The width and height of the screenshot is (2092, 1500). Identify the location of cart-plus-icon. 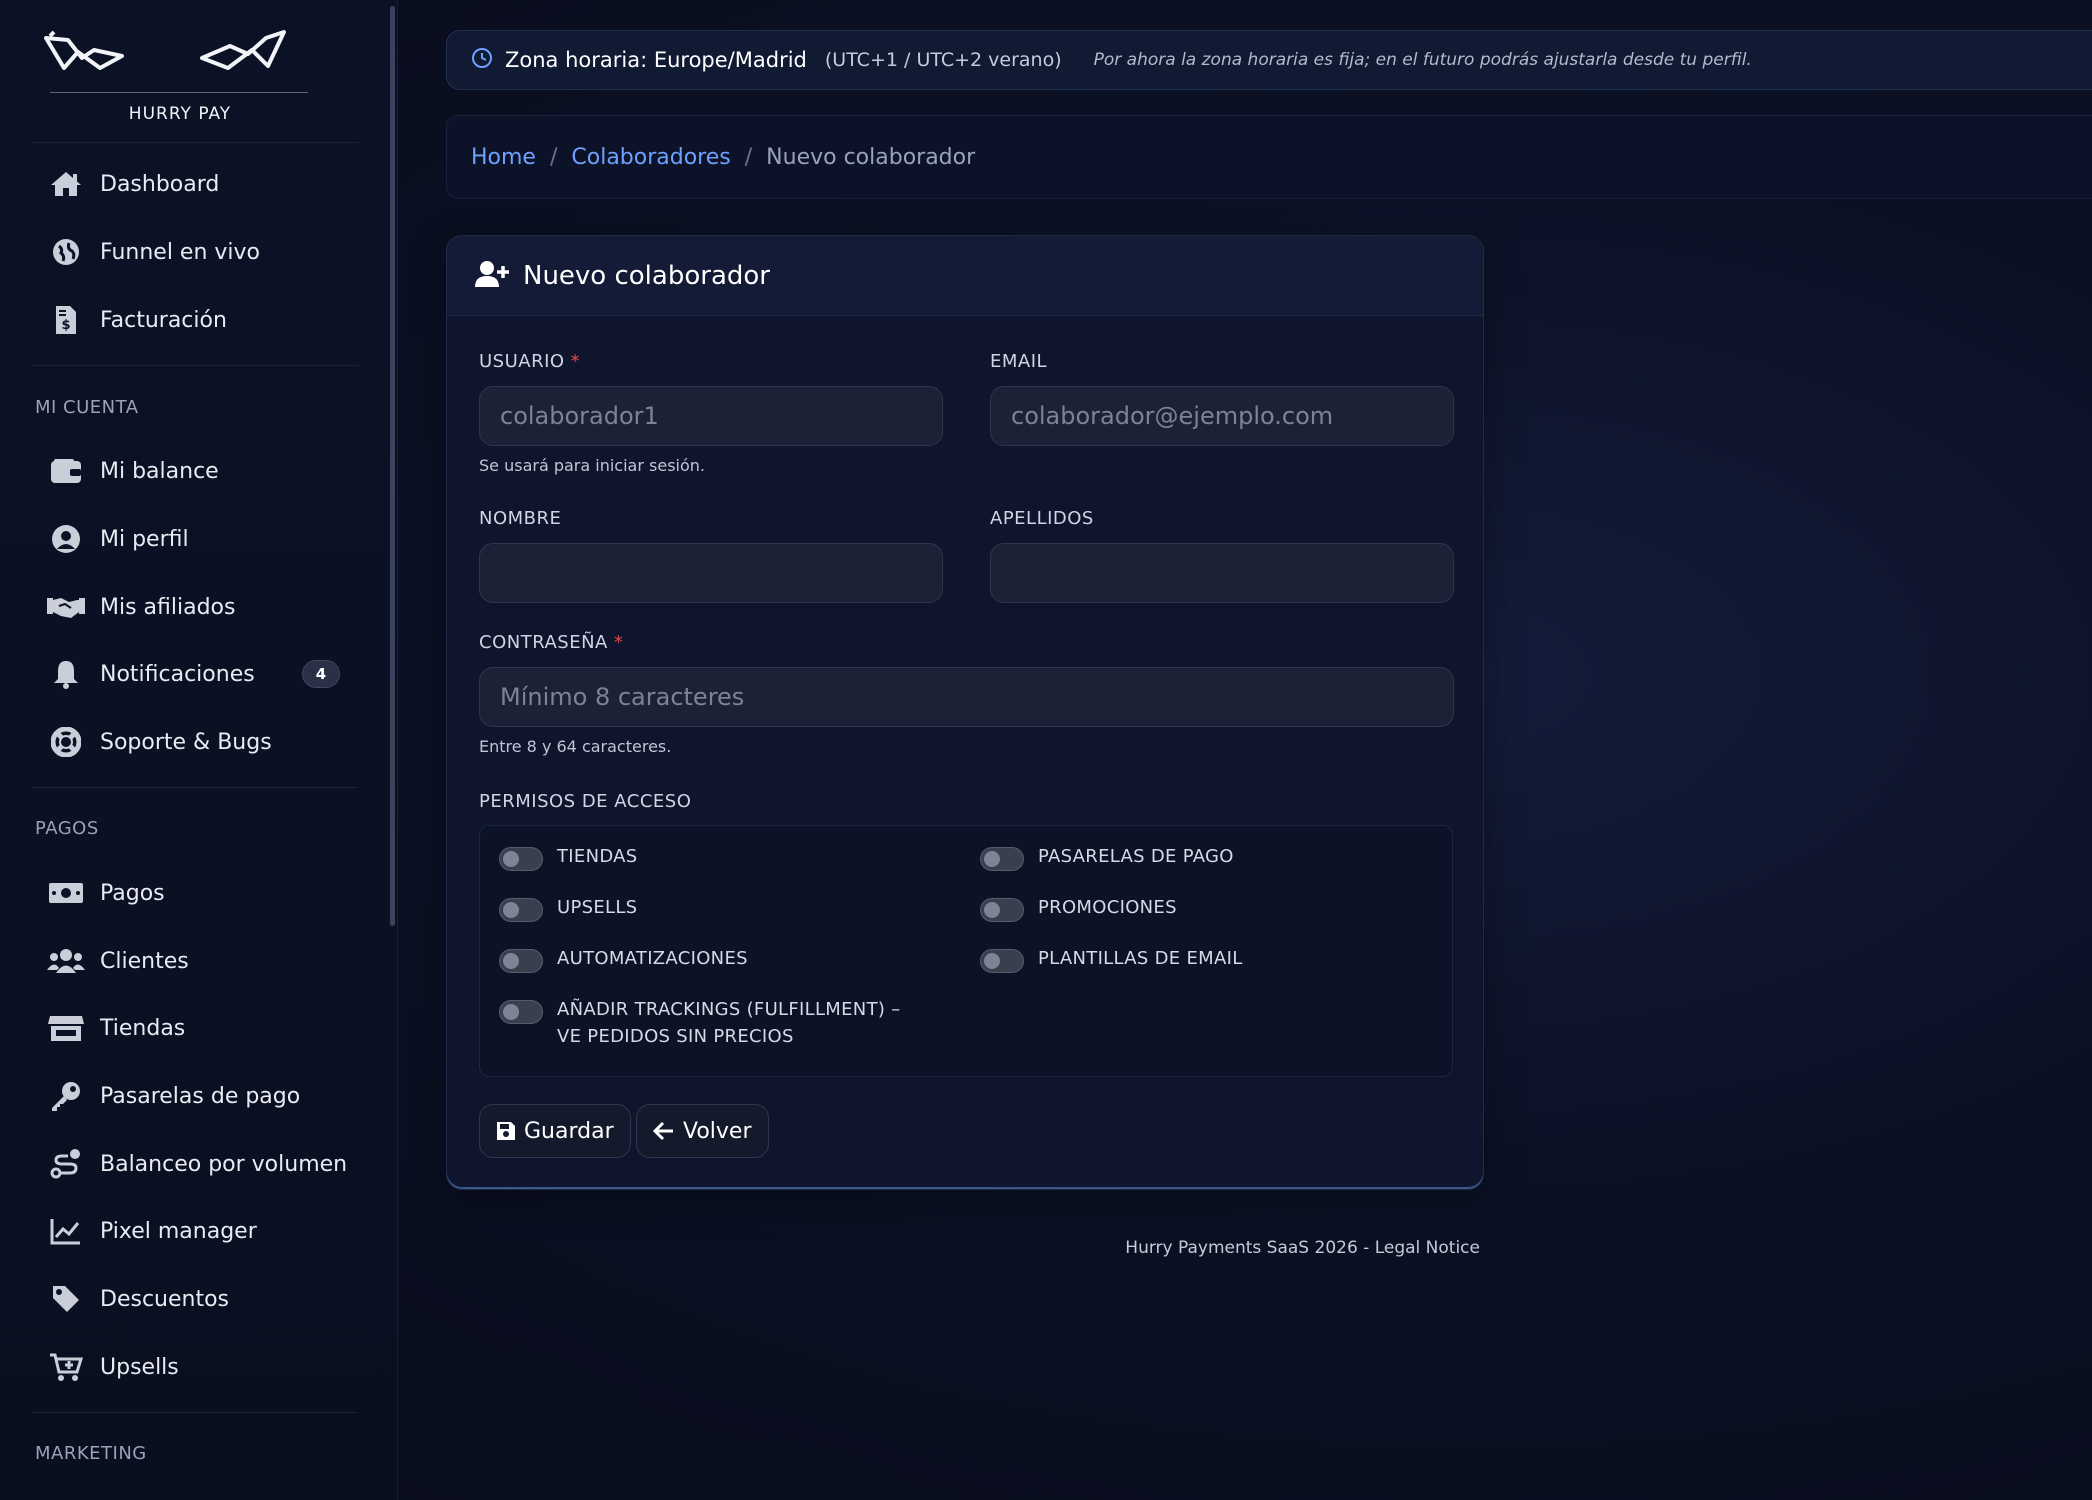
(66, 1367).